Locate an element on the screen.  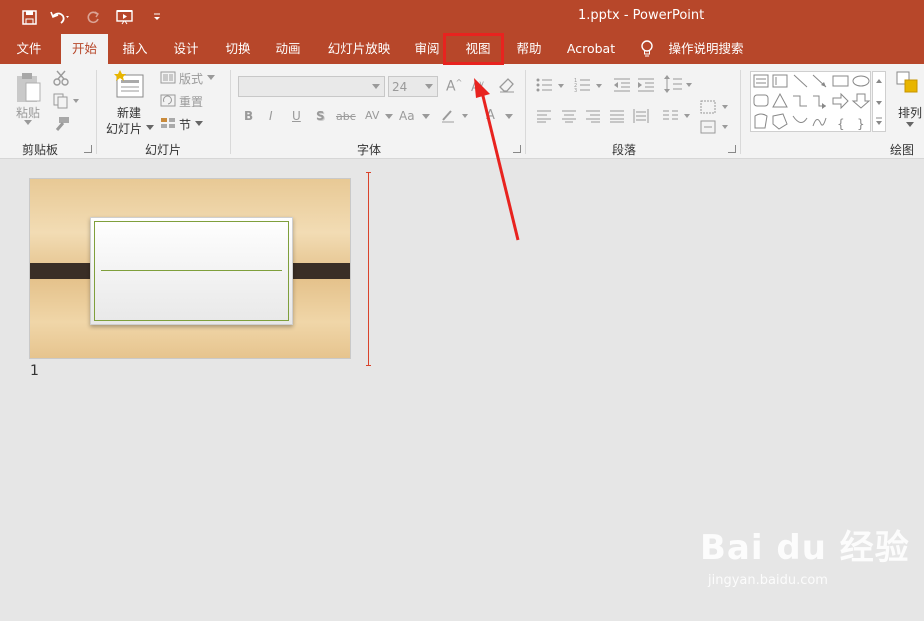
distributed-icon is located at coordinates (641, 116).